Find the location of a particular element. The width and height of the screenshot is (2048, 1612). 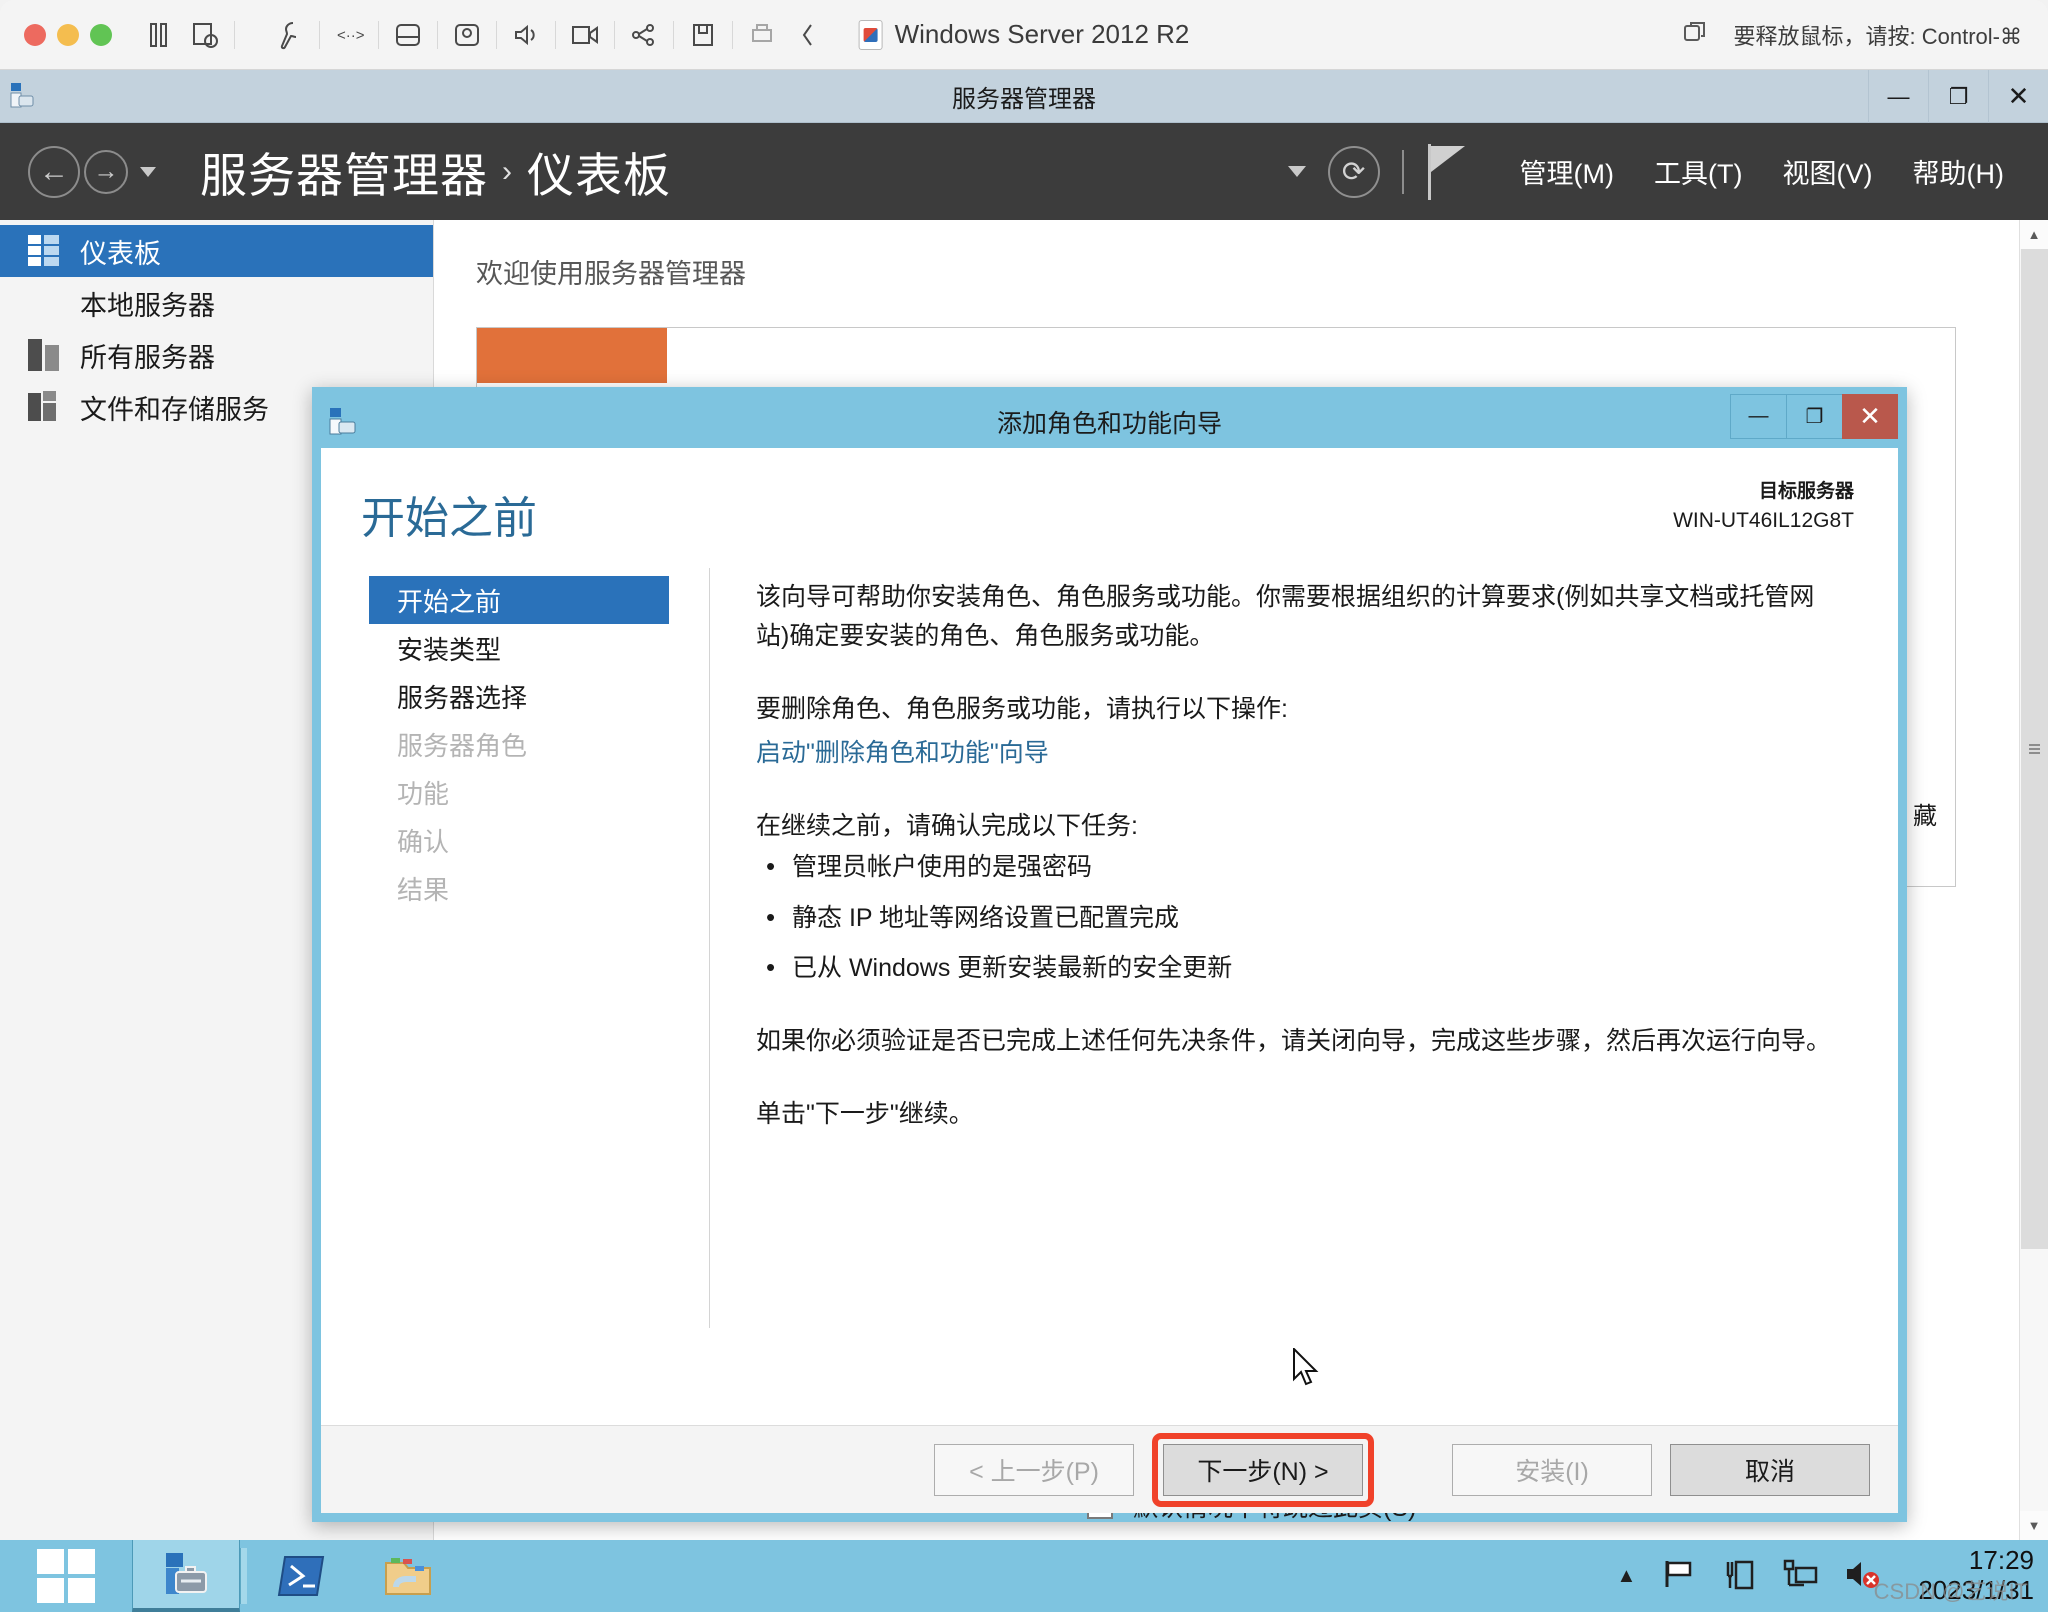

sidebar-item-dashboard: 仪表板 is located at coordinates (216, 251).